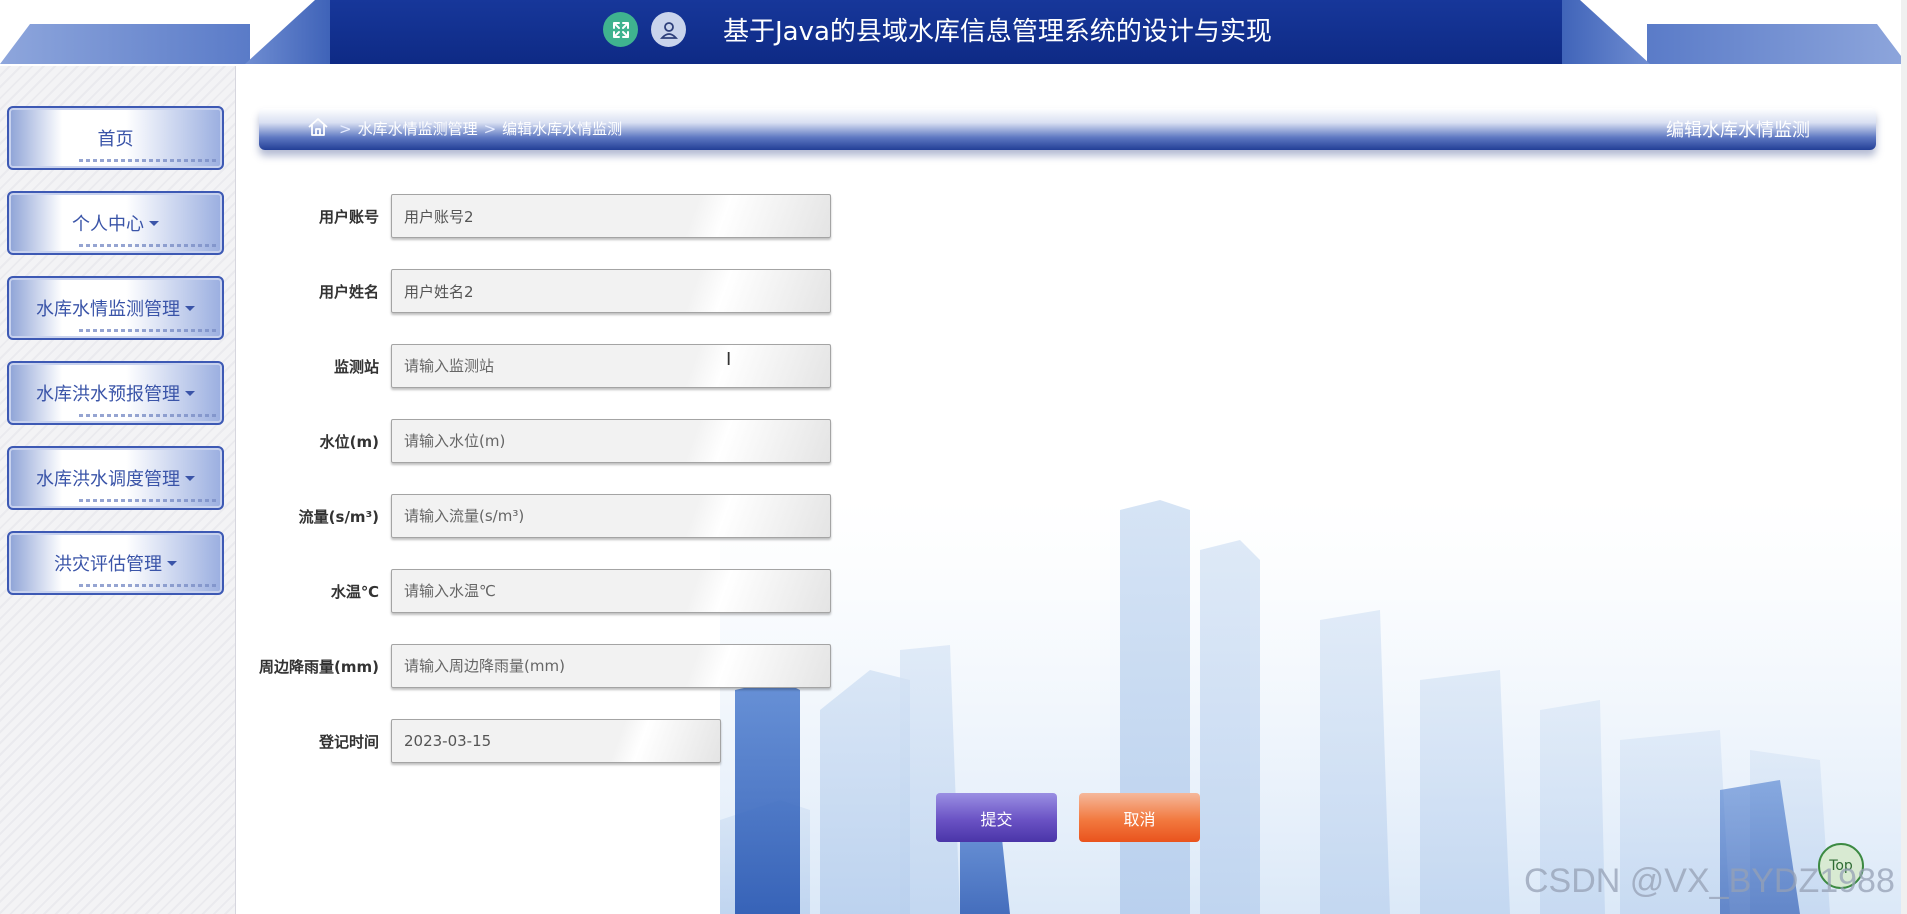 The width and height of the screenshot is (1907, 914). I want to click on user-name-input, so click(611, 291).